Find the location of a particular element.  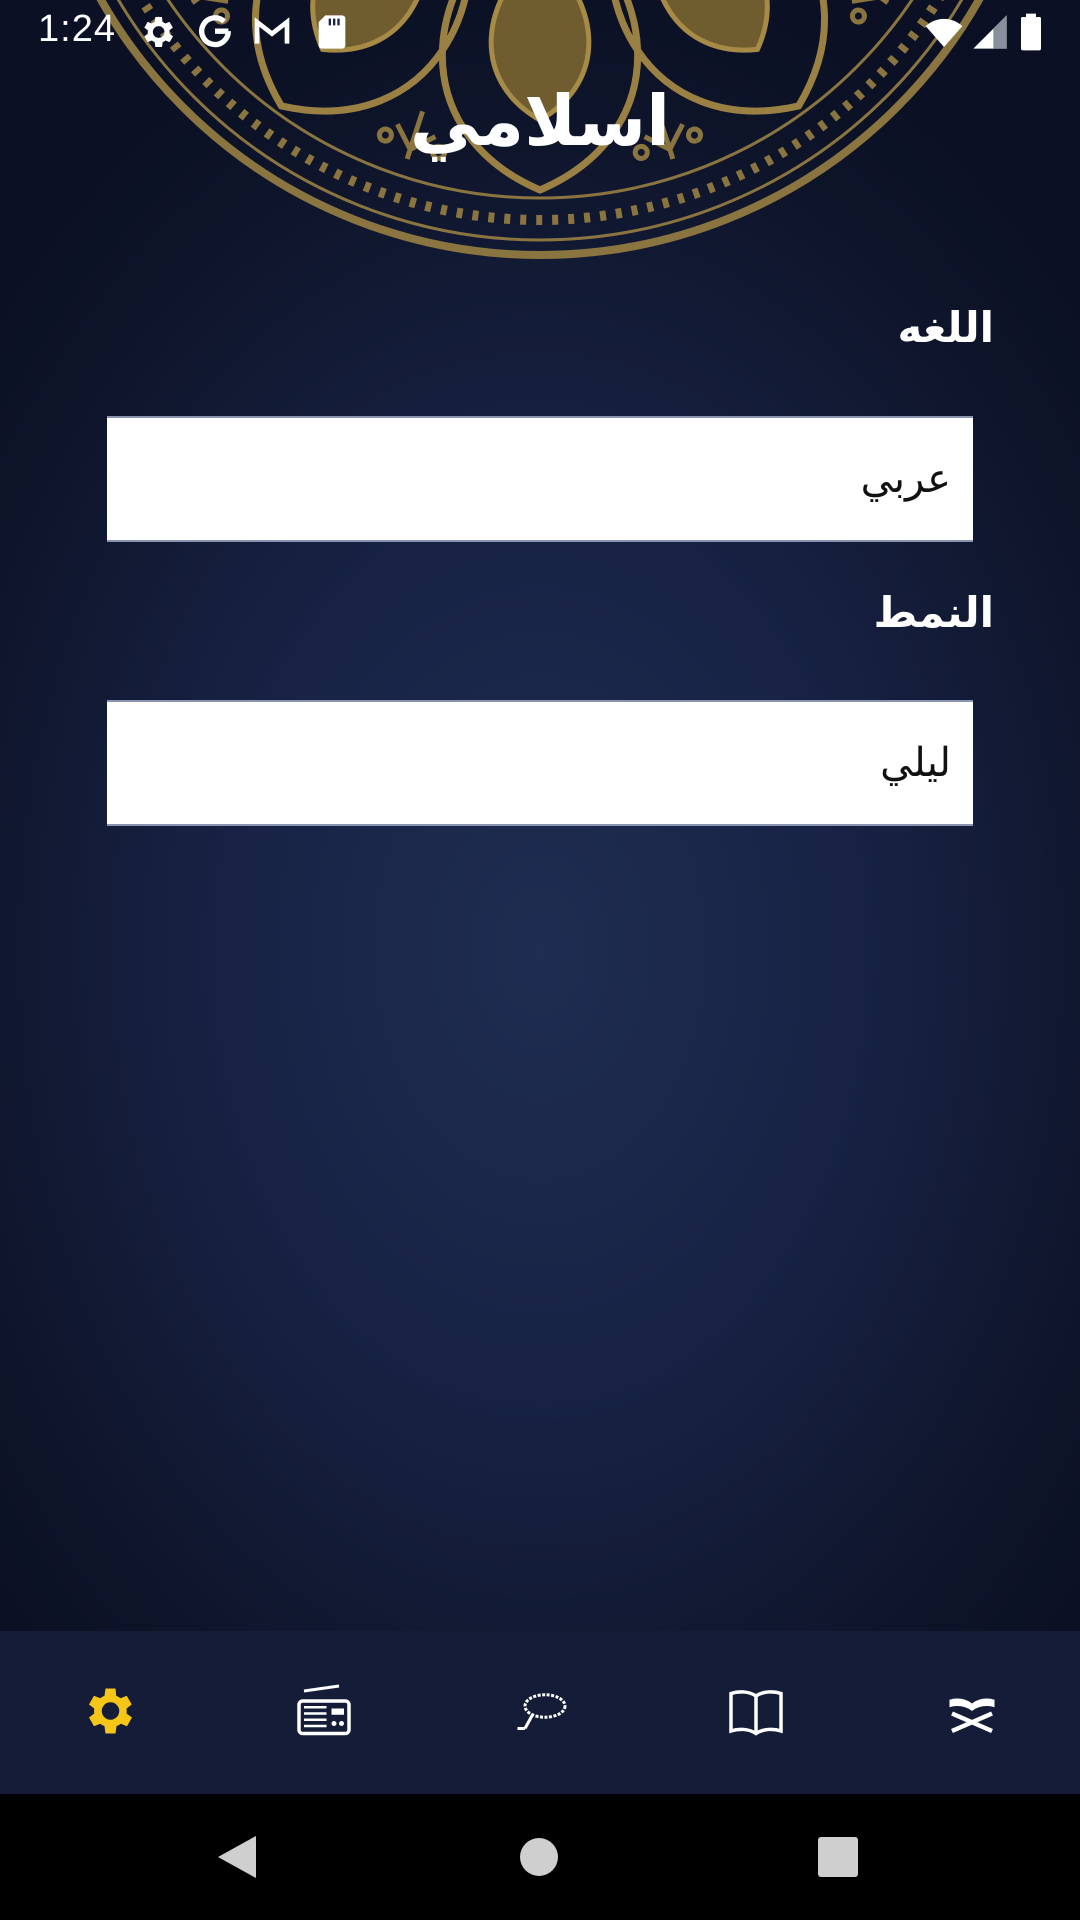

nav-settings is located at coordinates (108, 1712).